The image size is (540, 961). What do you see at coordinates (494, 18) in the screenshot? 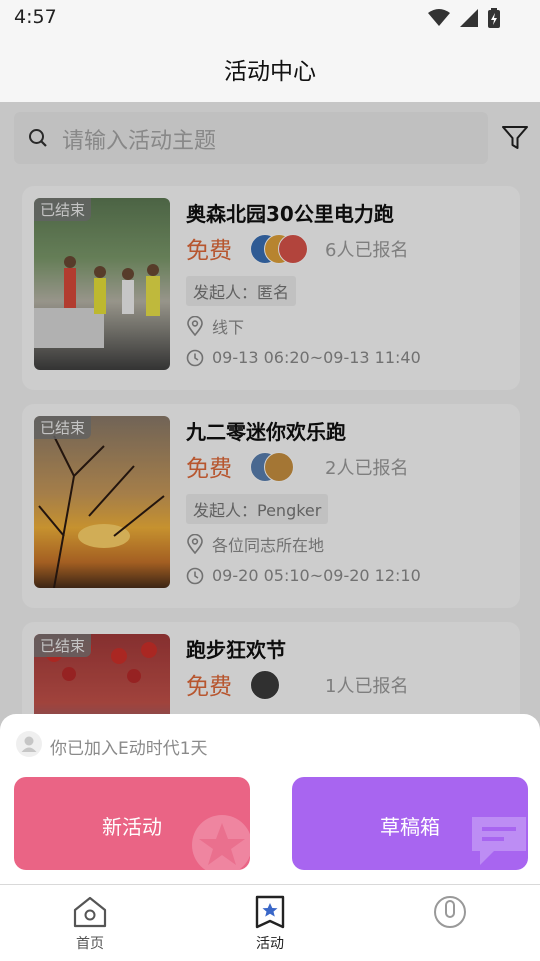
I see `battery-icon` at bounding box center [494, 18].